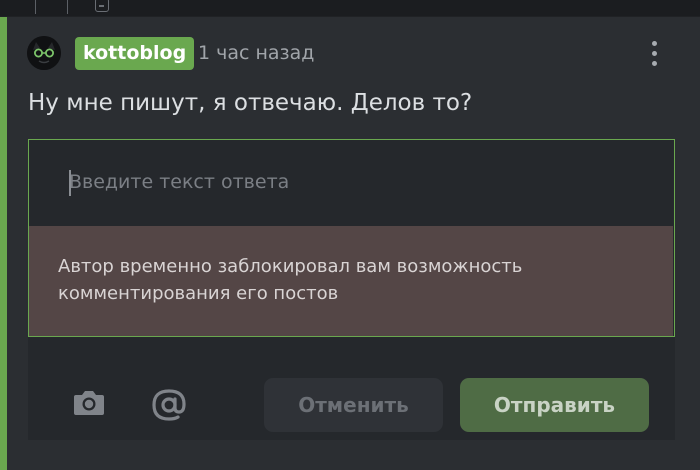 Image resolution: width=700 pixels, height=470 pixels. Describe the element at coordinates (70, 183) in the screenshot. I see `text-cursor` at that location.